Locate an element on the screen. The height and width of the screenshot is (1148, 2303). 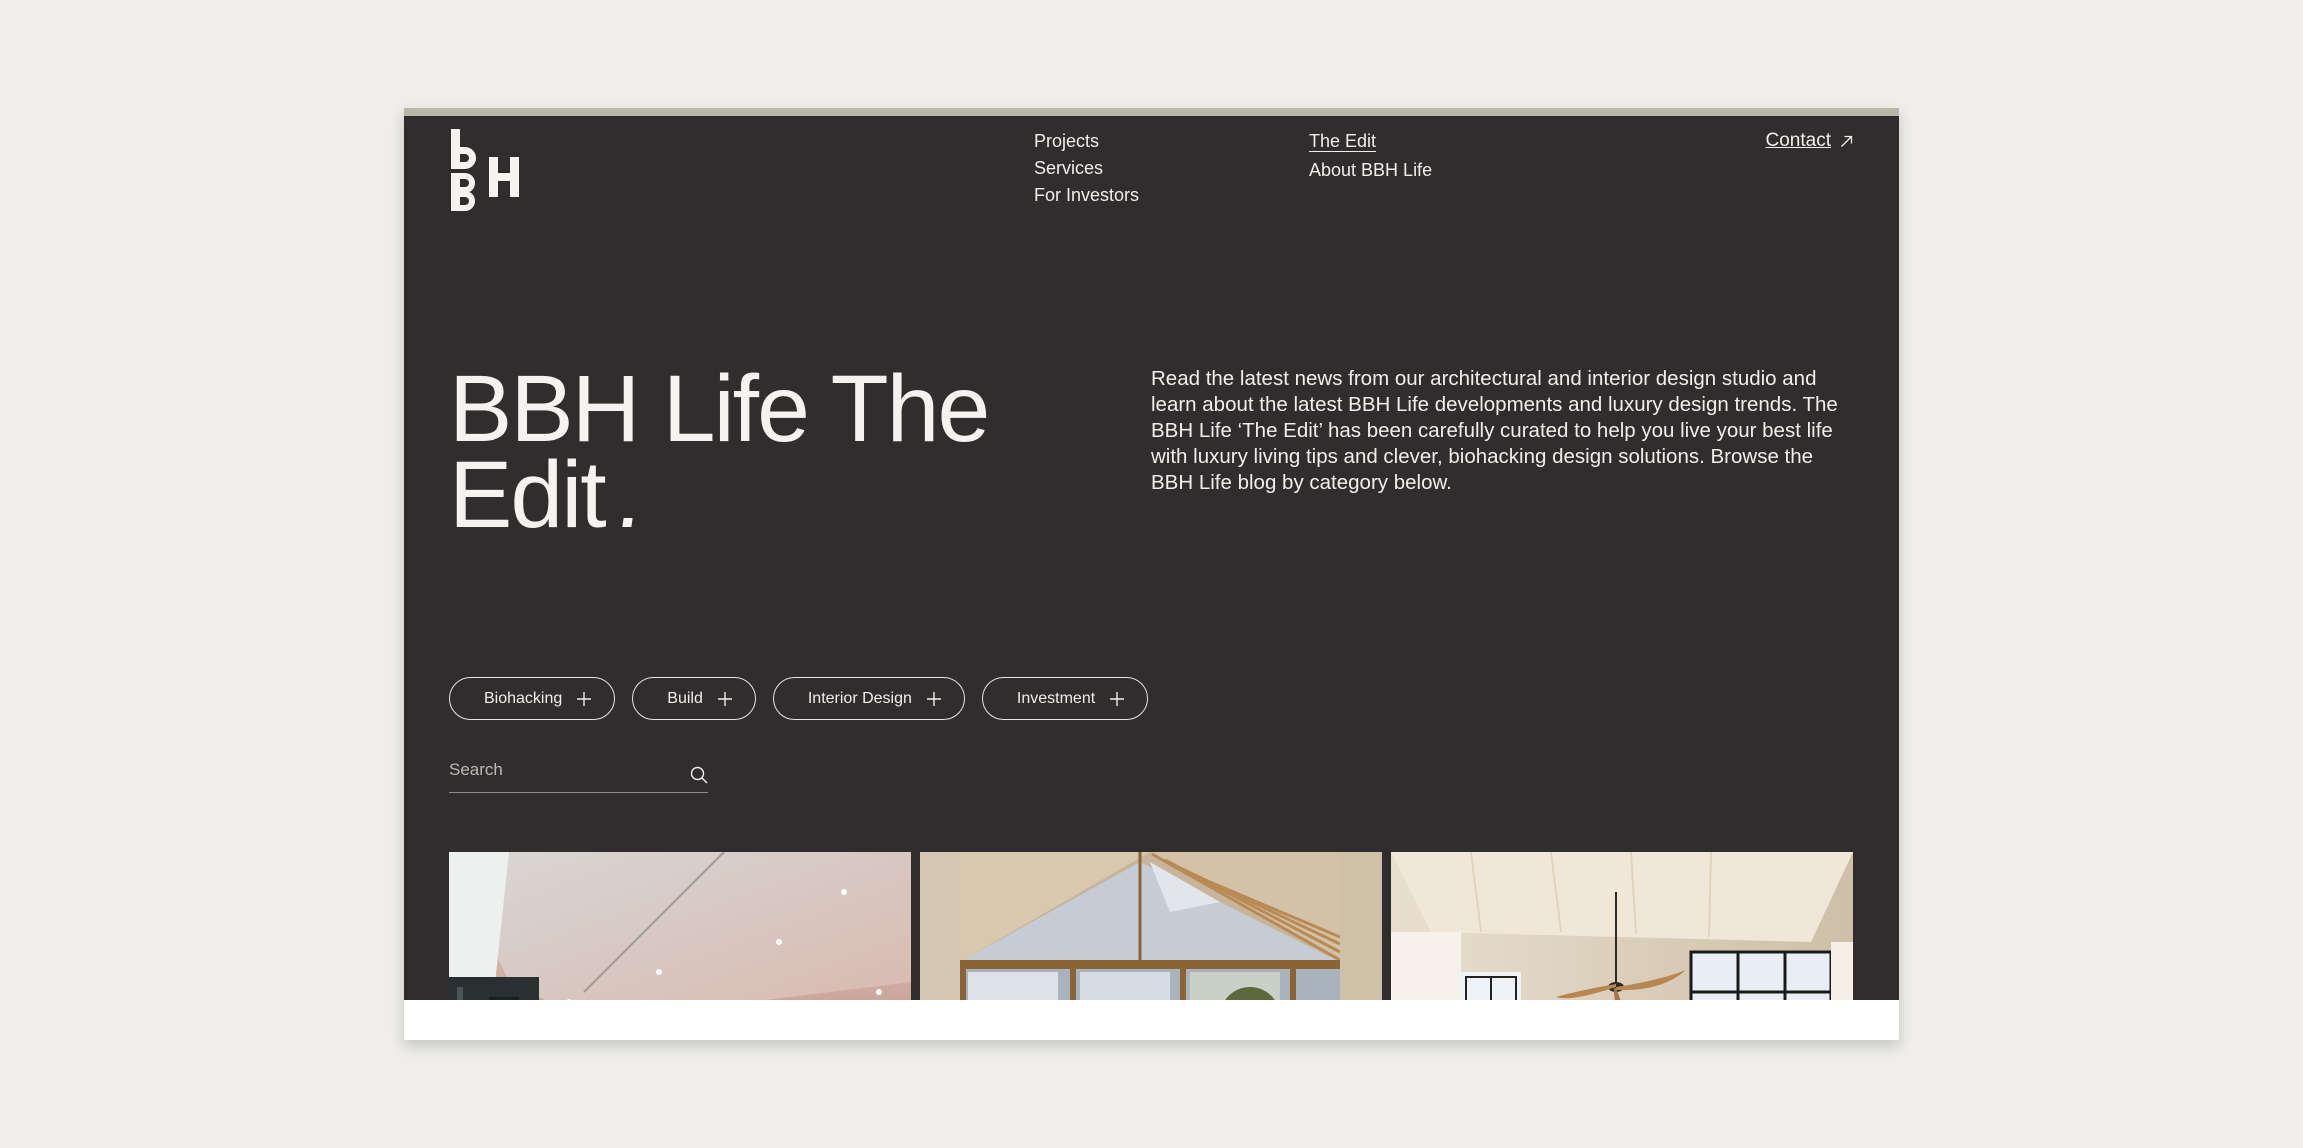
search-input is located at coordinates (559, 770).